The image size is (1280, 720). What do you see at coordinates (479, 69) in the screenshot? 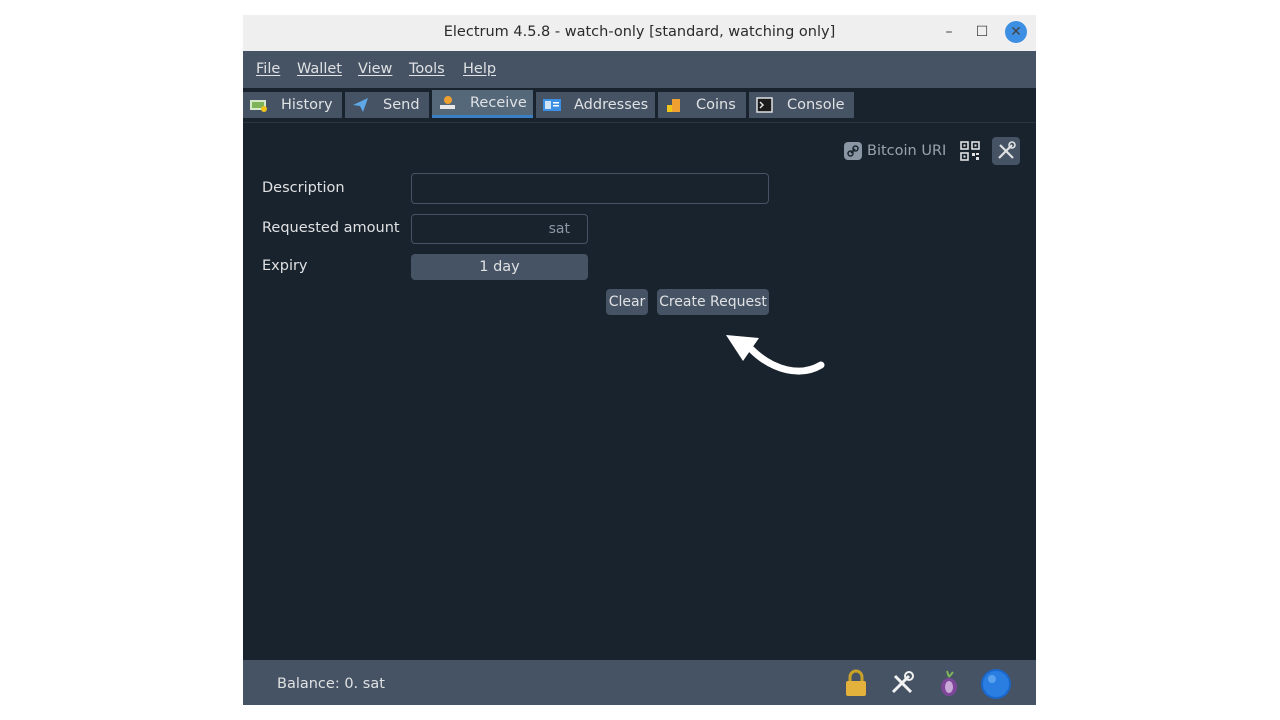
I see `menu-help: Help` at bounding box center [479, 69].